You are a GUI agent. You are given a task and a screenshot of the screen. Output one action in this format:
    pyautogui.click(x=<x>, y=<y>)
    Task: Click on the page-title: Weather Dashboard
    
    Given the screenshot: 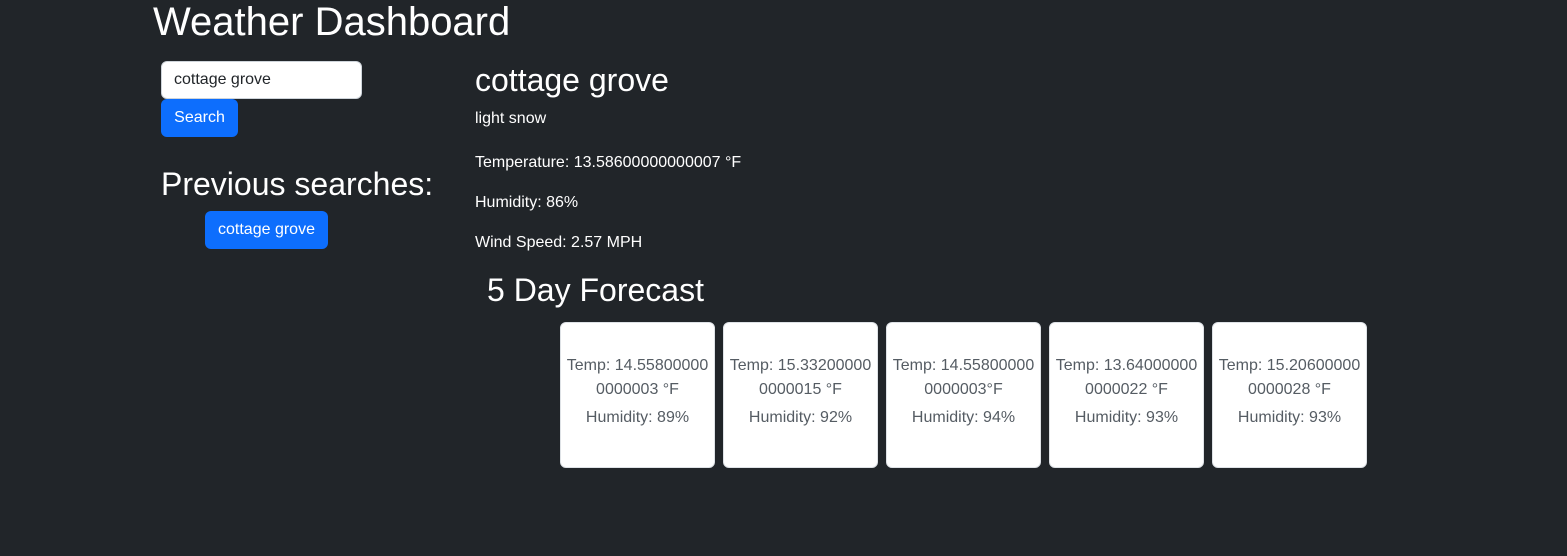 What is the action you would take?
    pyautogui.click(x=332, y=22)
    